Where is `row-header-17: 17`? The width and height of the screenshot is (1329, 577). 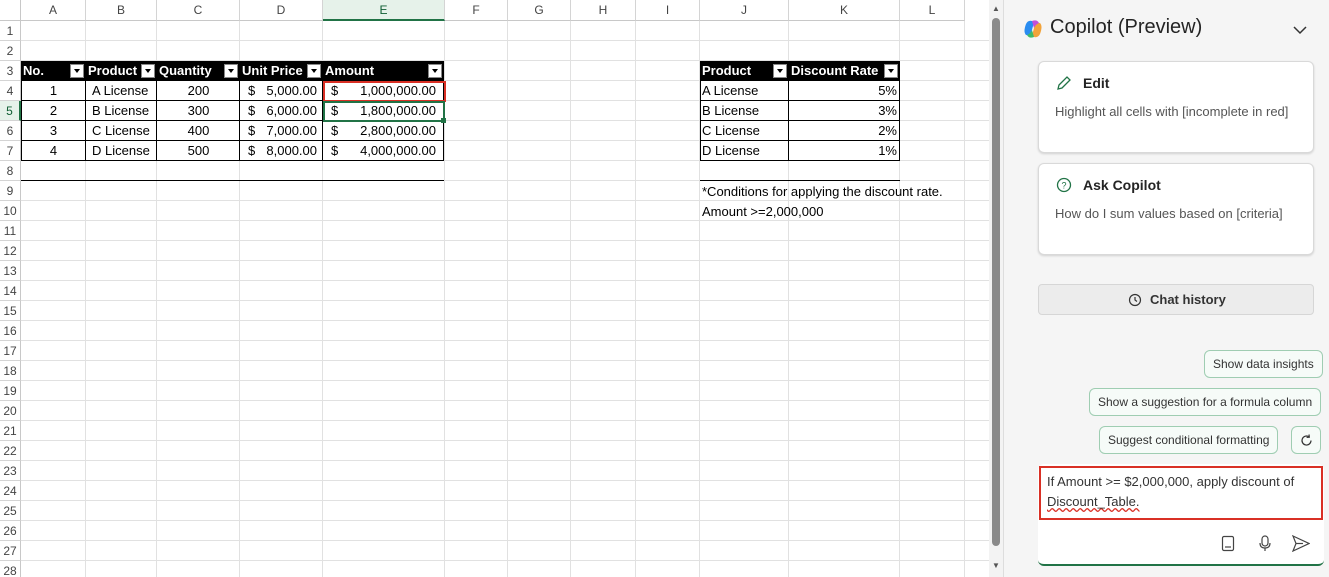 row-header-17: 17 is located at coordinates (10, 351).